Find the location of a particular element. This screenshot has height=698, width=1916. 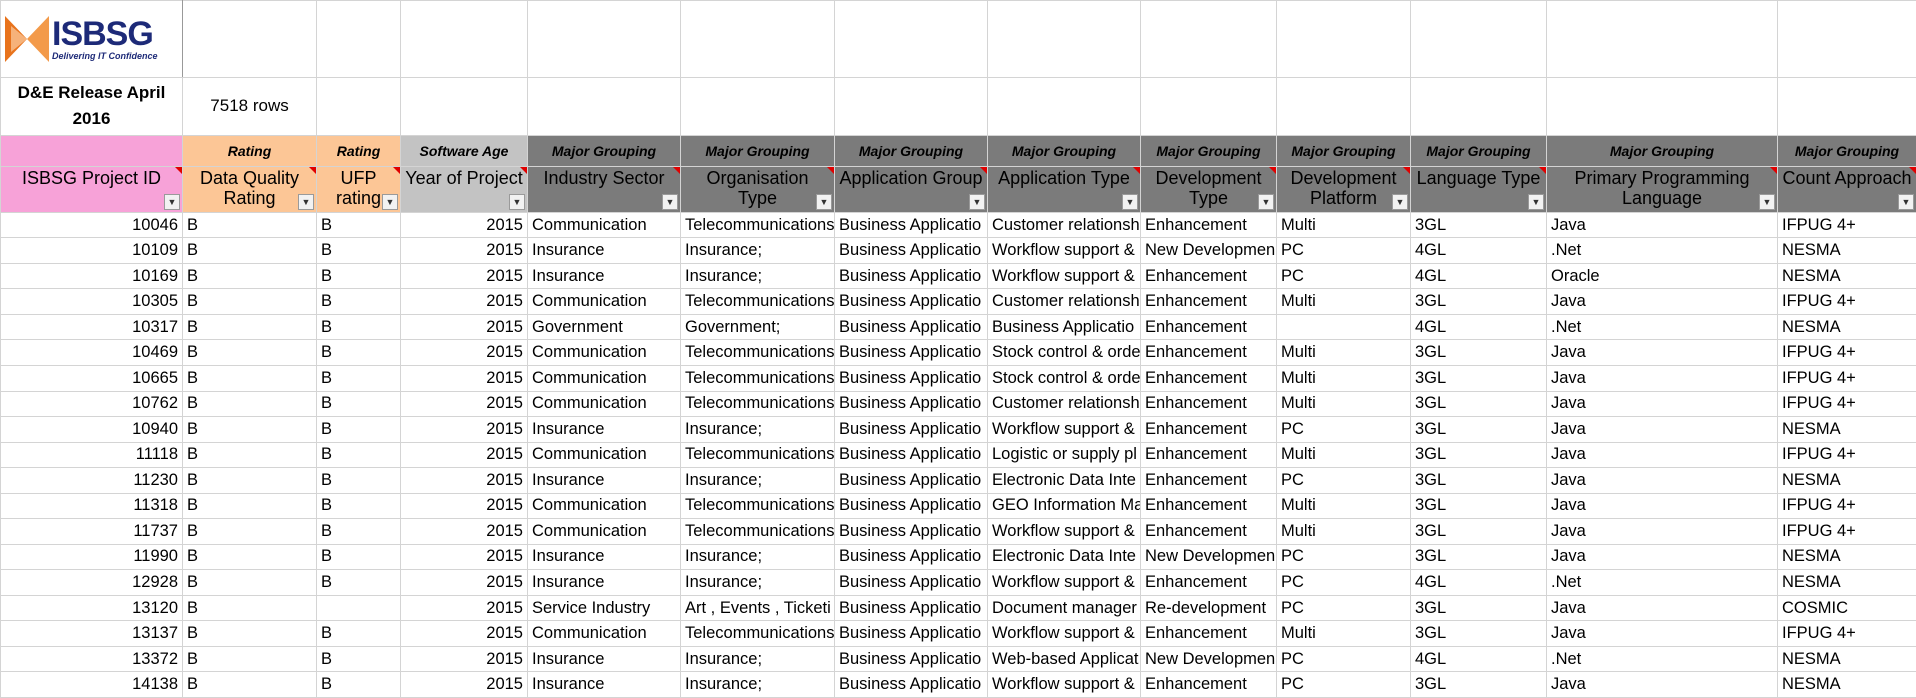

cell-programming-language: Oracle is located at coordinates (1662, 276).